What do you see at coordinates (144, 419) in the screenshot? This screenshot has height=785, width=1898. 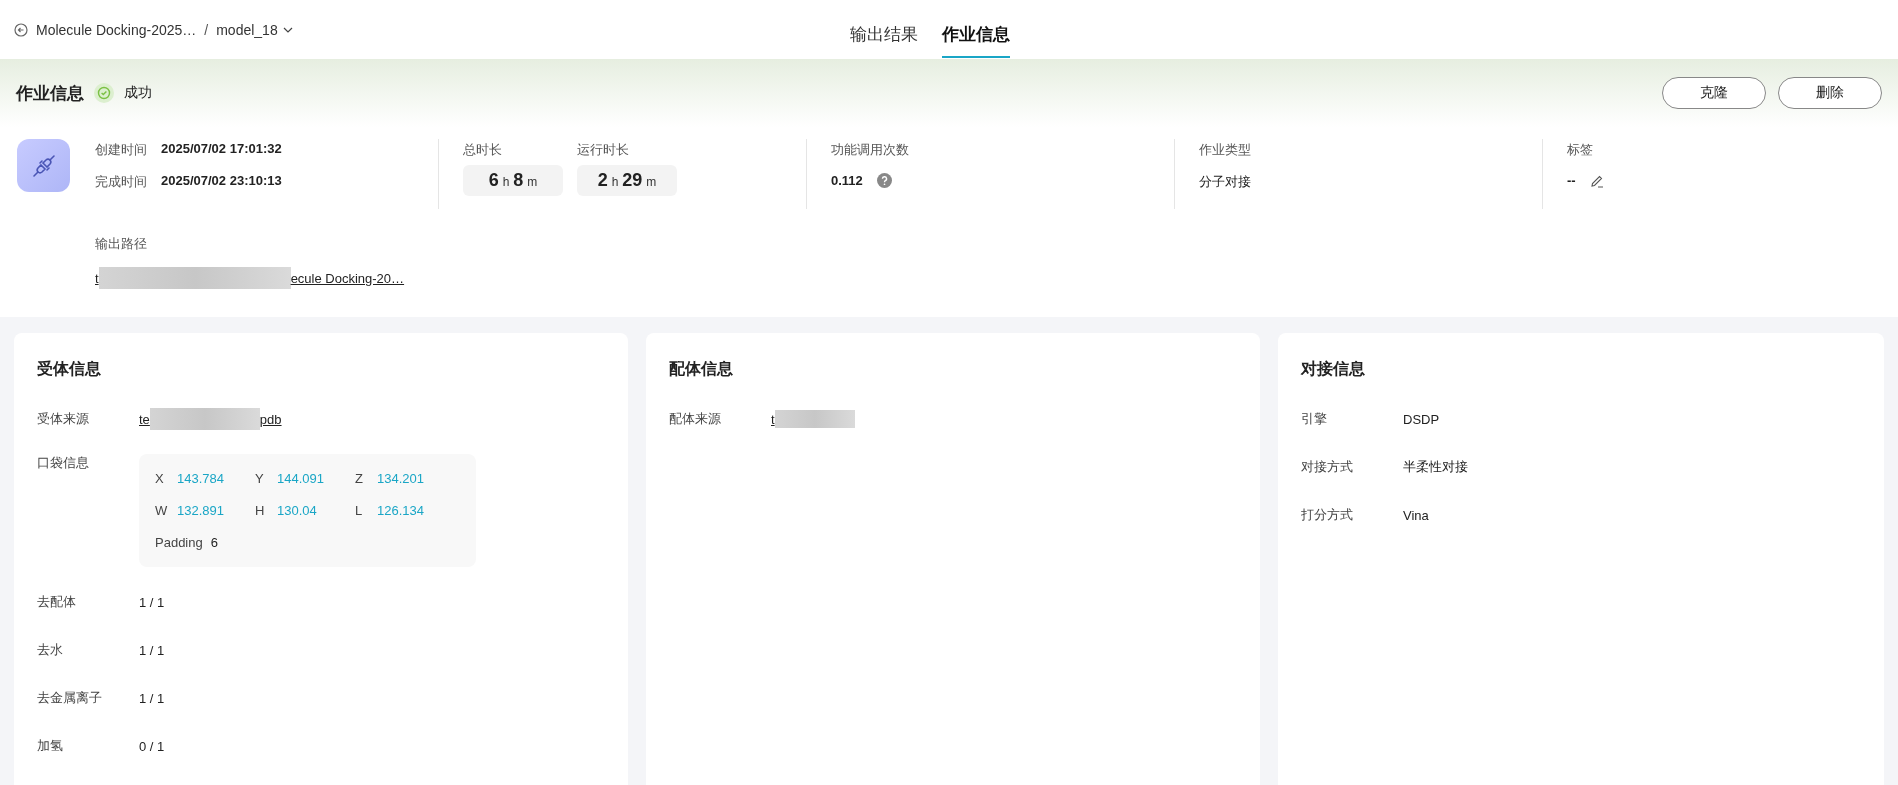 I see `receptor-source-link: te` at bounding box center [144, 419].